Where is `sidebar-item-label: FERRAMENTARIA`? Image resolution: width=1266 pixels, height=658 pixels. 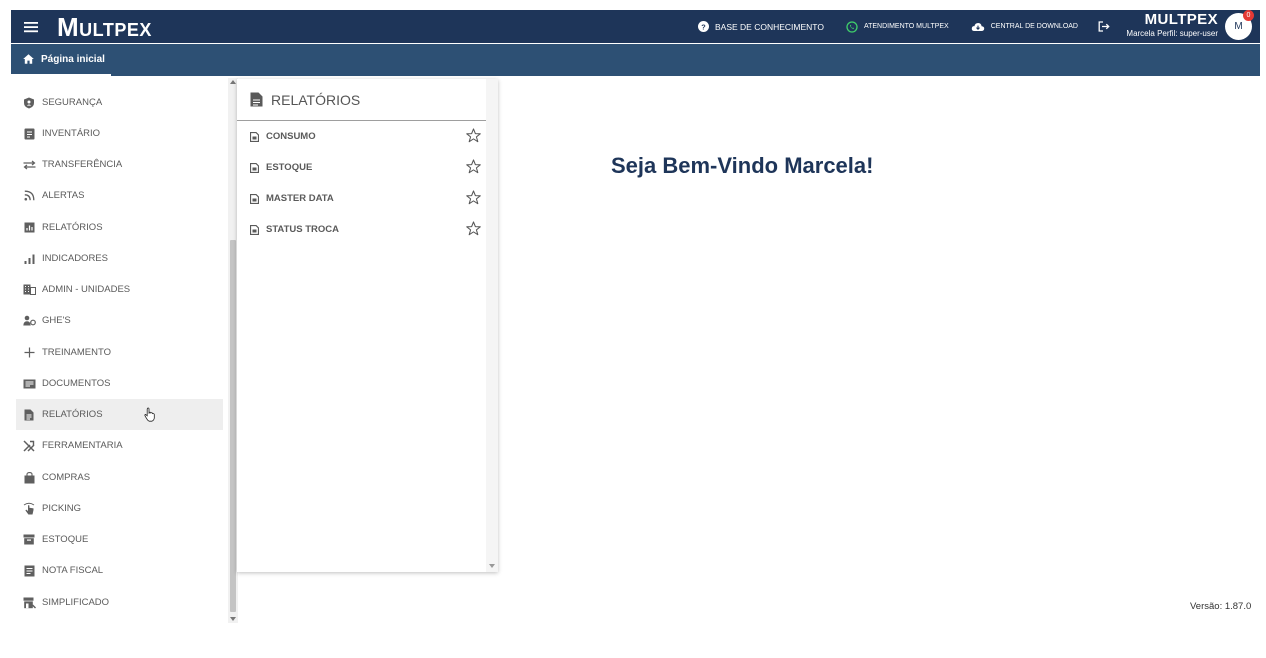
sidebar-item-label: FERRAMENTARIA is located at coordinates (82, 445).